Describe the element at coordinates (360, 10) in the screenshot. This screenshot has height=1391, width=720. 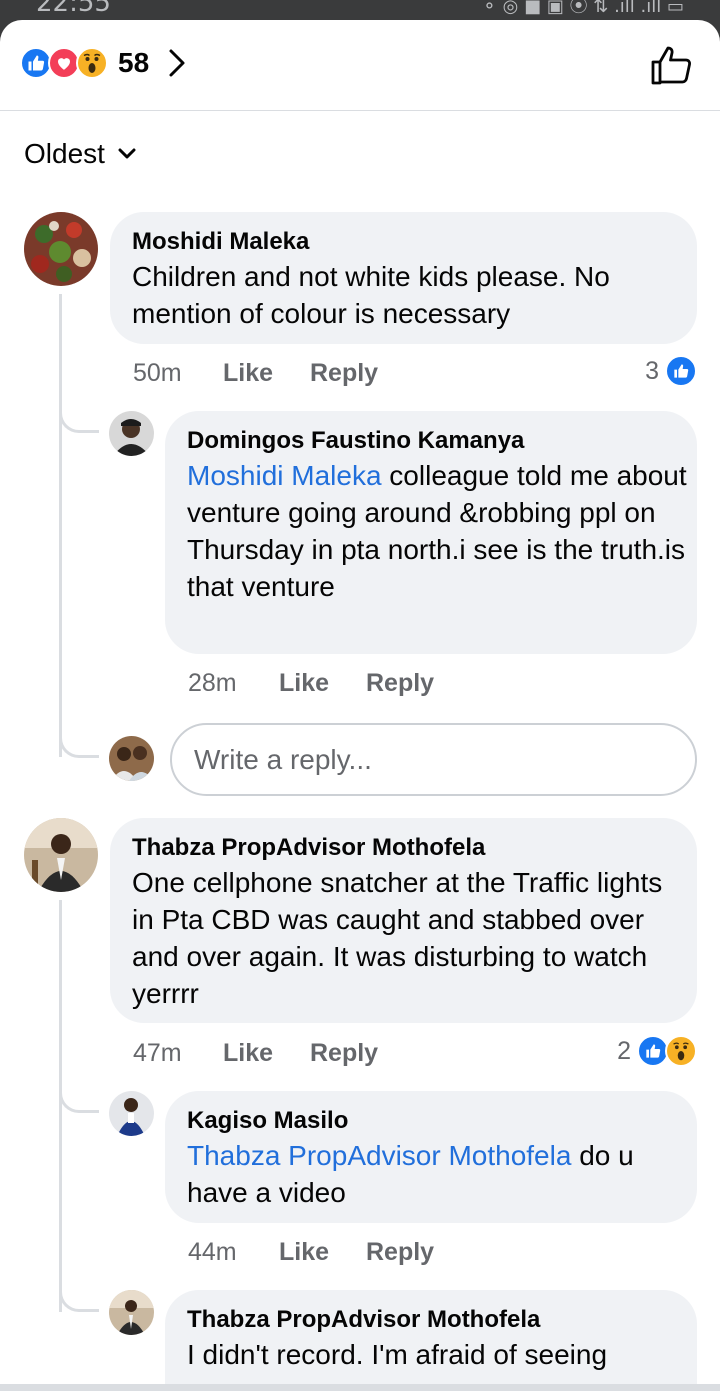
I see `status-bar: 22:55 ⚬ ◎ ■ ▣ ⦿ ⇅ .ıll .ıll ▭` at that location.